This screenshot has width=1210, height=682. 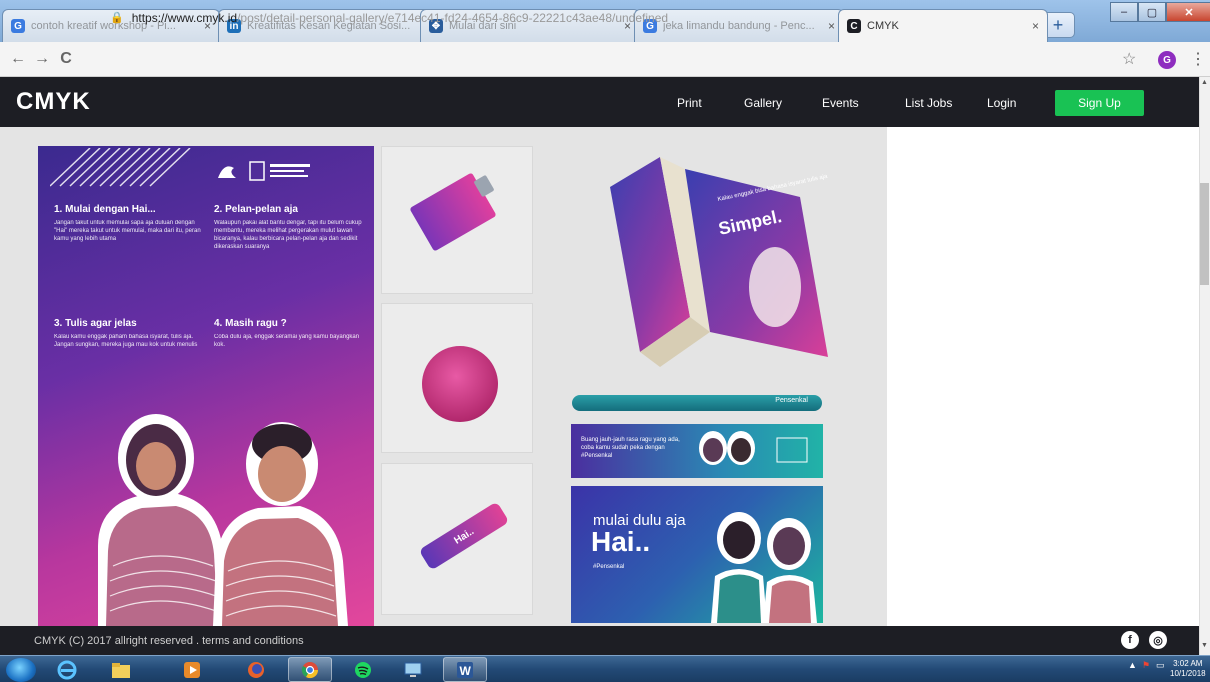 I want to click on tab-title: CMYK, so click(x=883, y=26).